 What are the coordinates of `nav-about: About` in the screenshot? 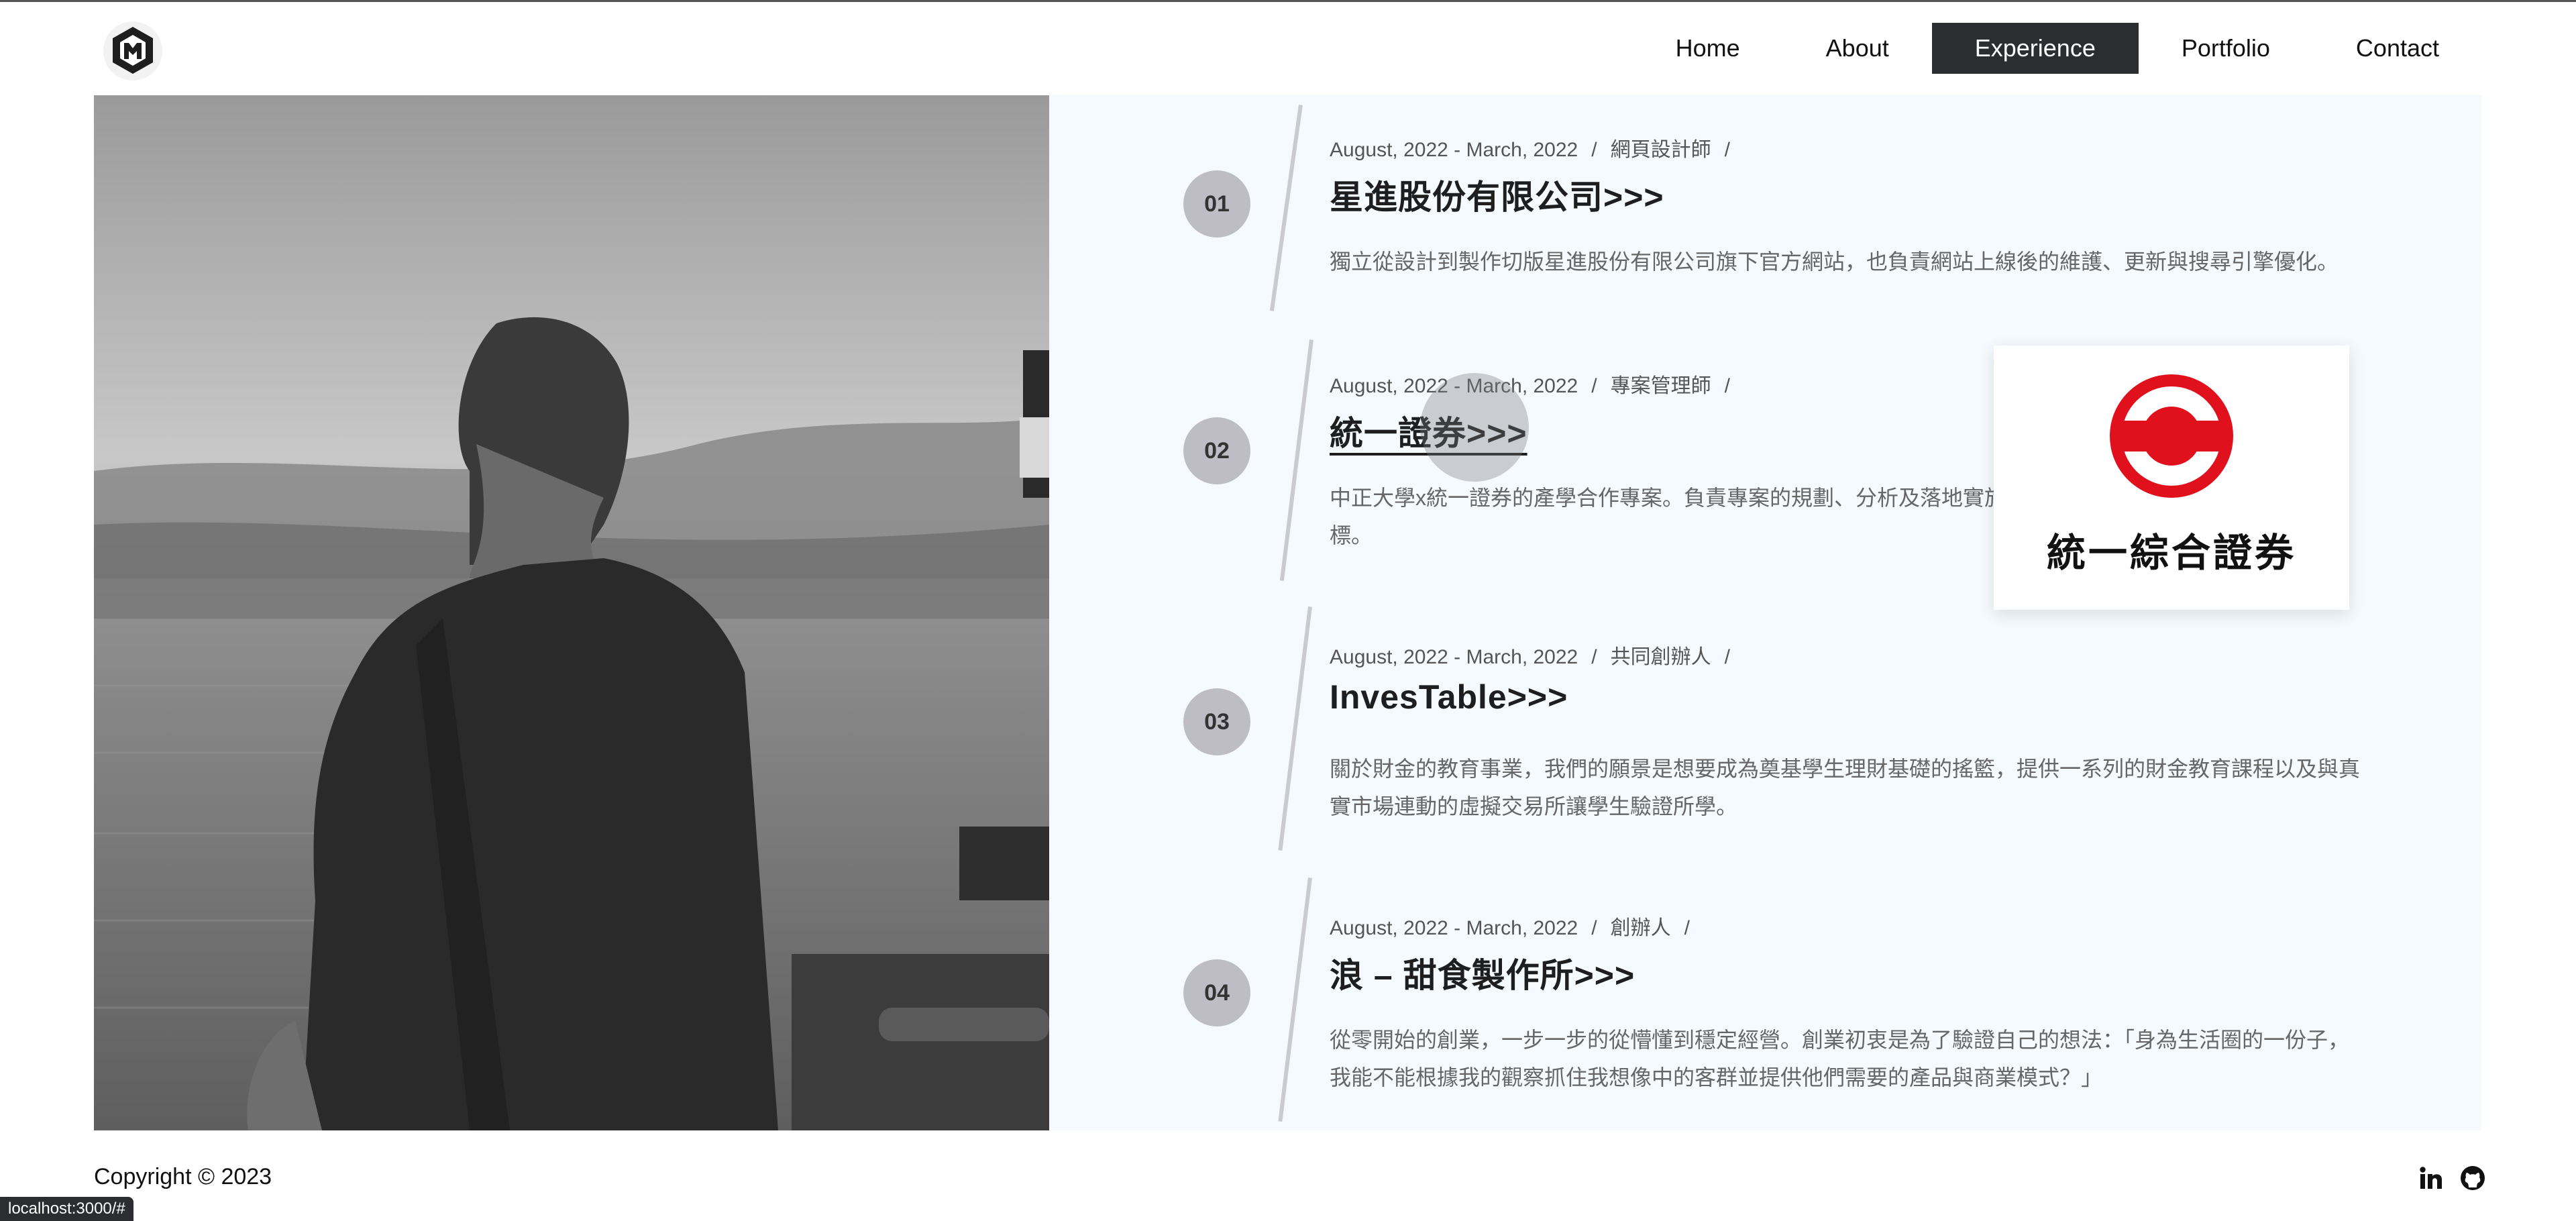 It's located at (1857, 48).